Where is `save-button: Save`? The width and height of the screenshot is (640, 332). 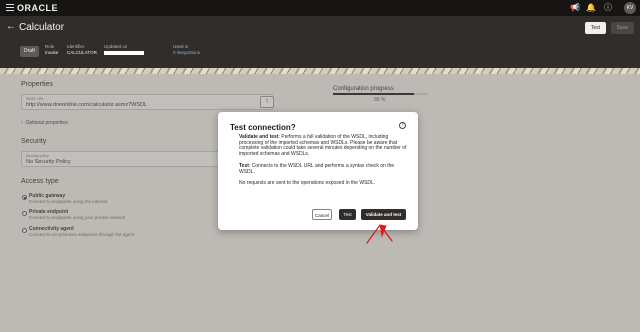 save-button: Save is located at coordinates (622, 28).